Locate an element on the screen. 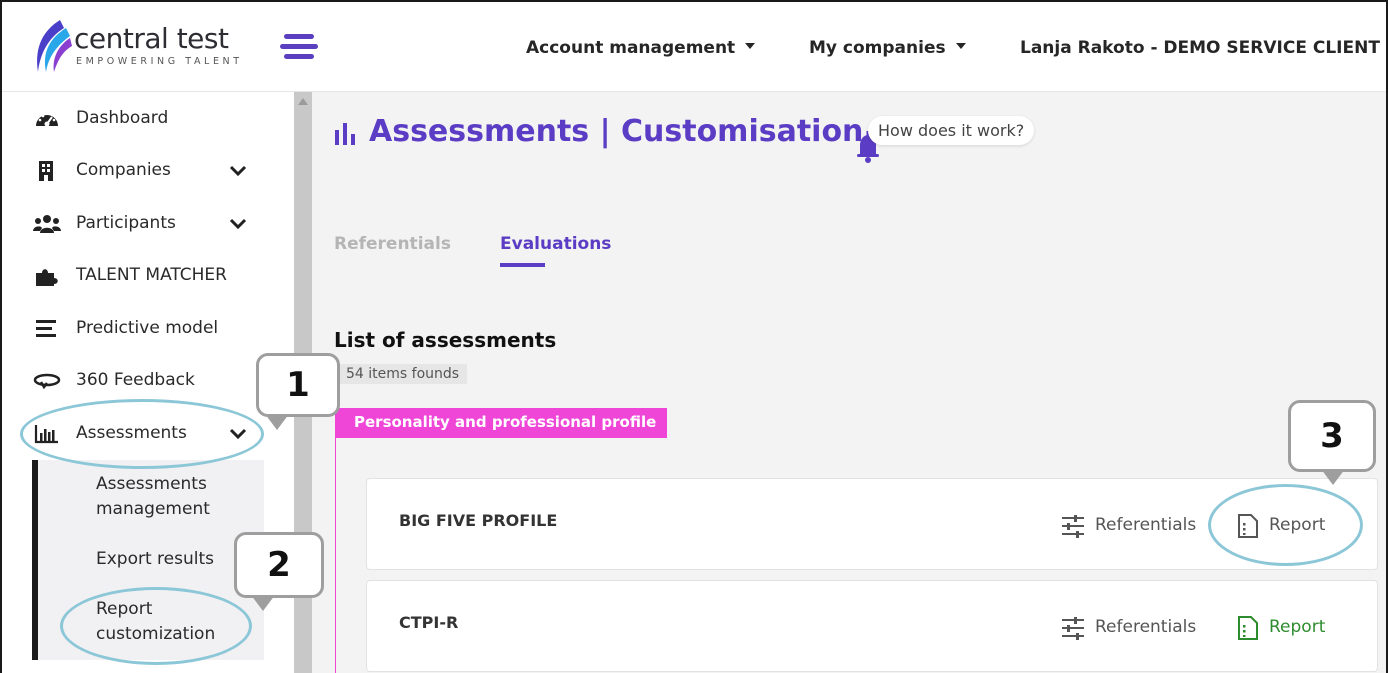 The image size is (1388, 673). highlight-ellipse-report is located at coordinates (1285, 525).